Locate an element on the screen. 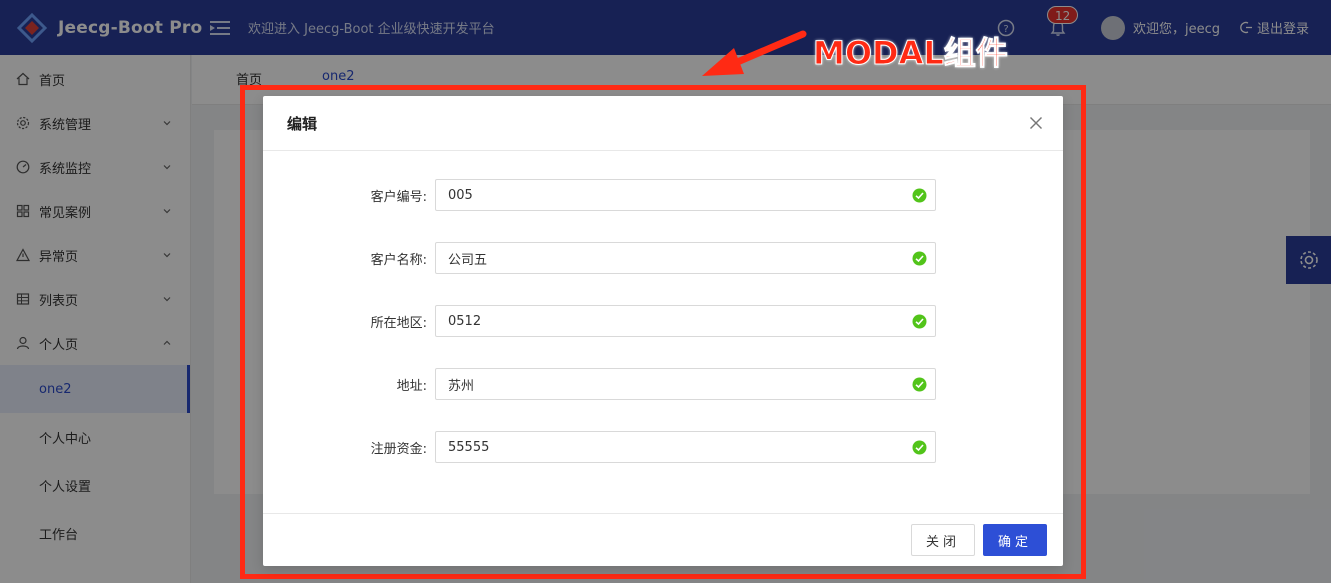 The height and width of the screenshot is (583, 1331). form-row-customer-code: 客户编号: 005 is located at coordinates (663, 195).